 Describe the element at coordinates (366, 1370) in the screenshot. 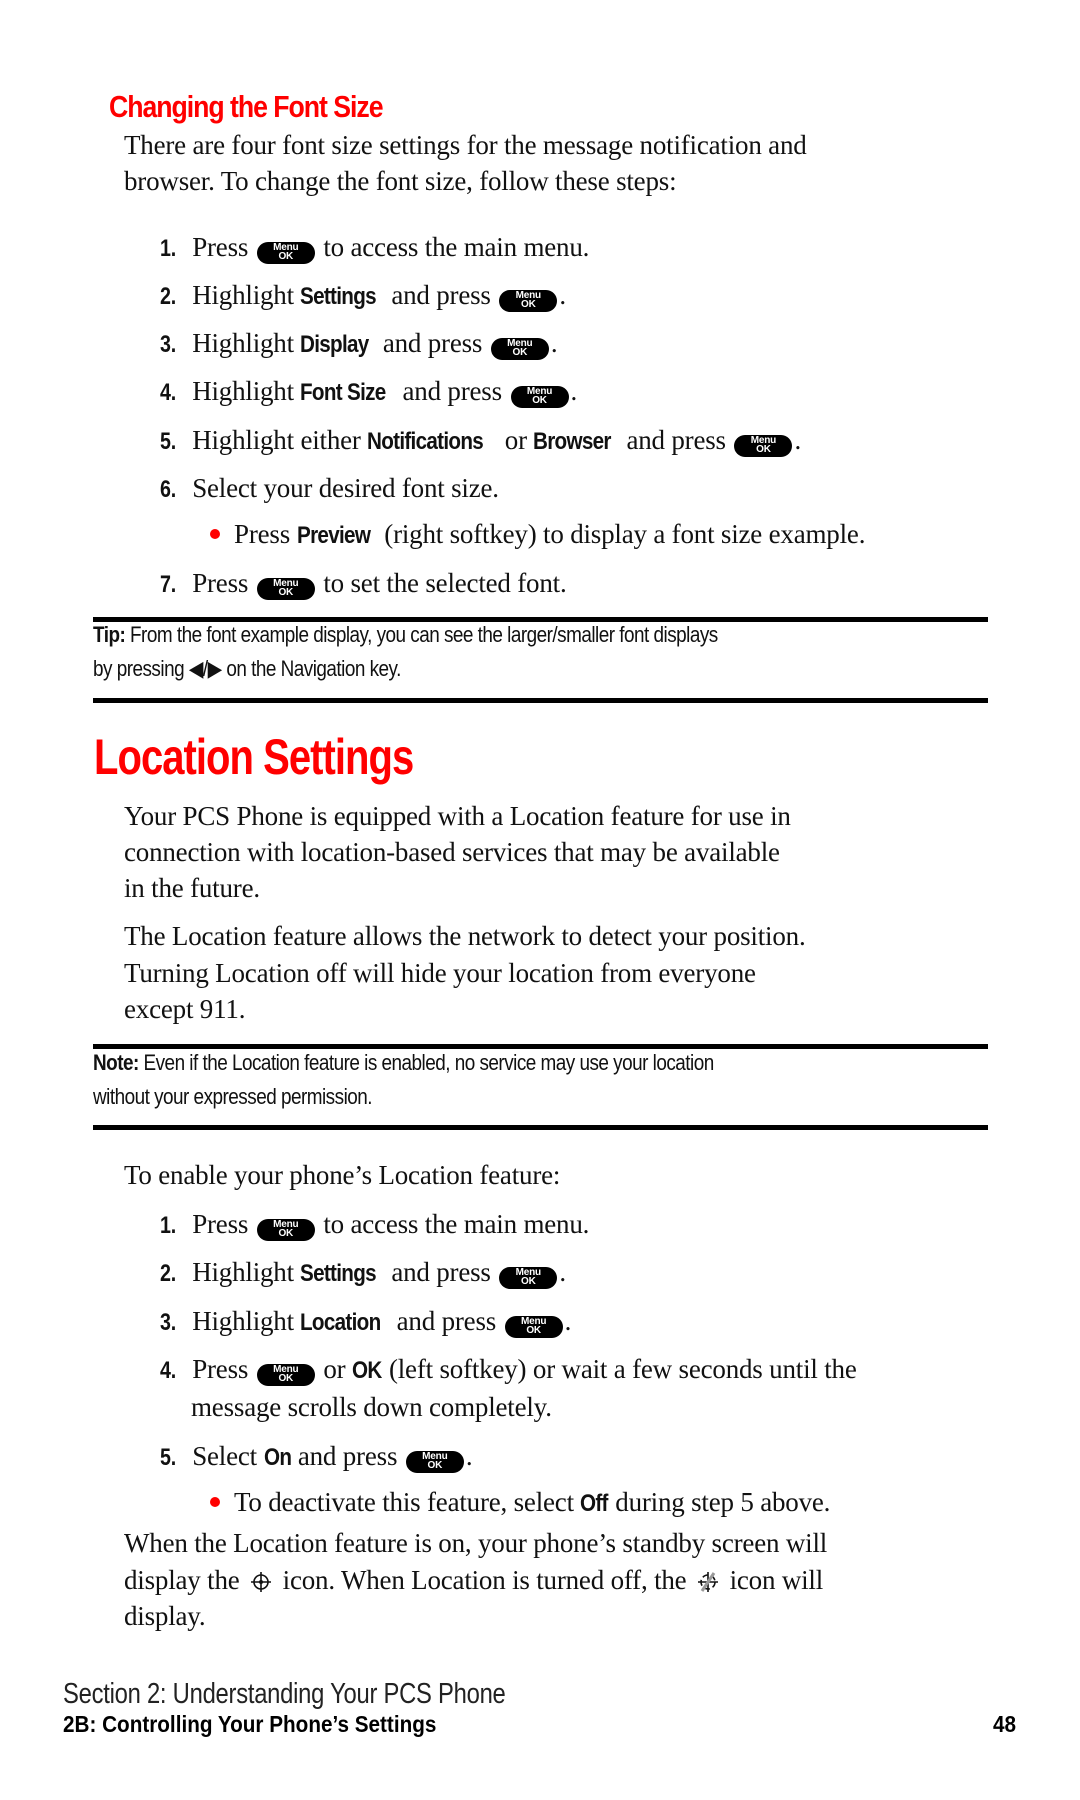

I see `softkey-ok: OK` at that location.